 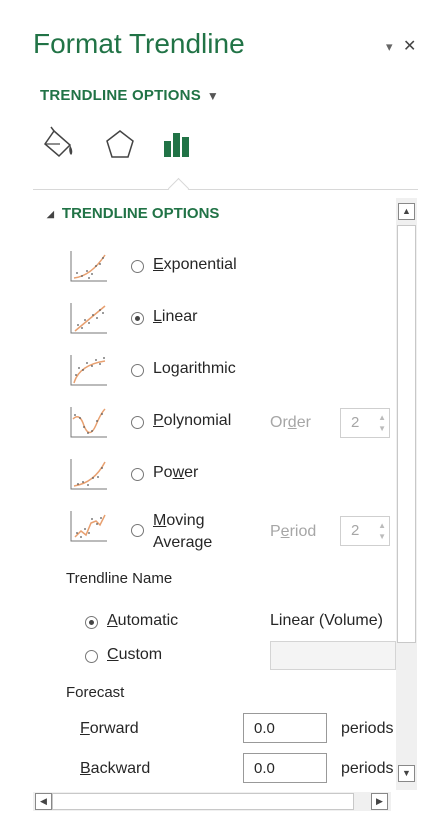 I want to click on moving-average-radio, so click(x=137, y=530).